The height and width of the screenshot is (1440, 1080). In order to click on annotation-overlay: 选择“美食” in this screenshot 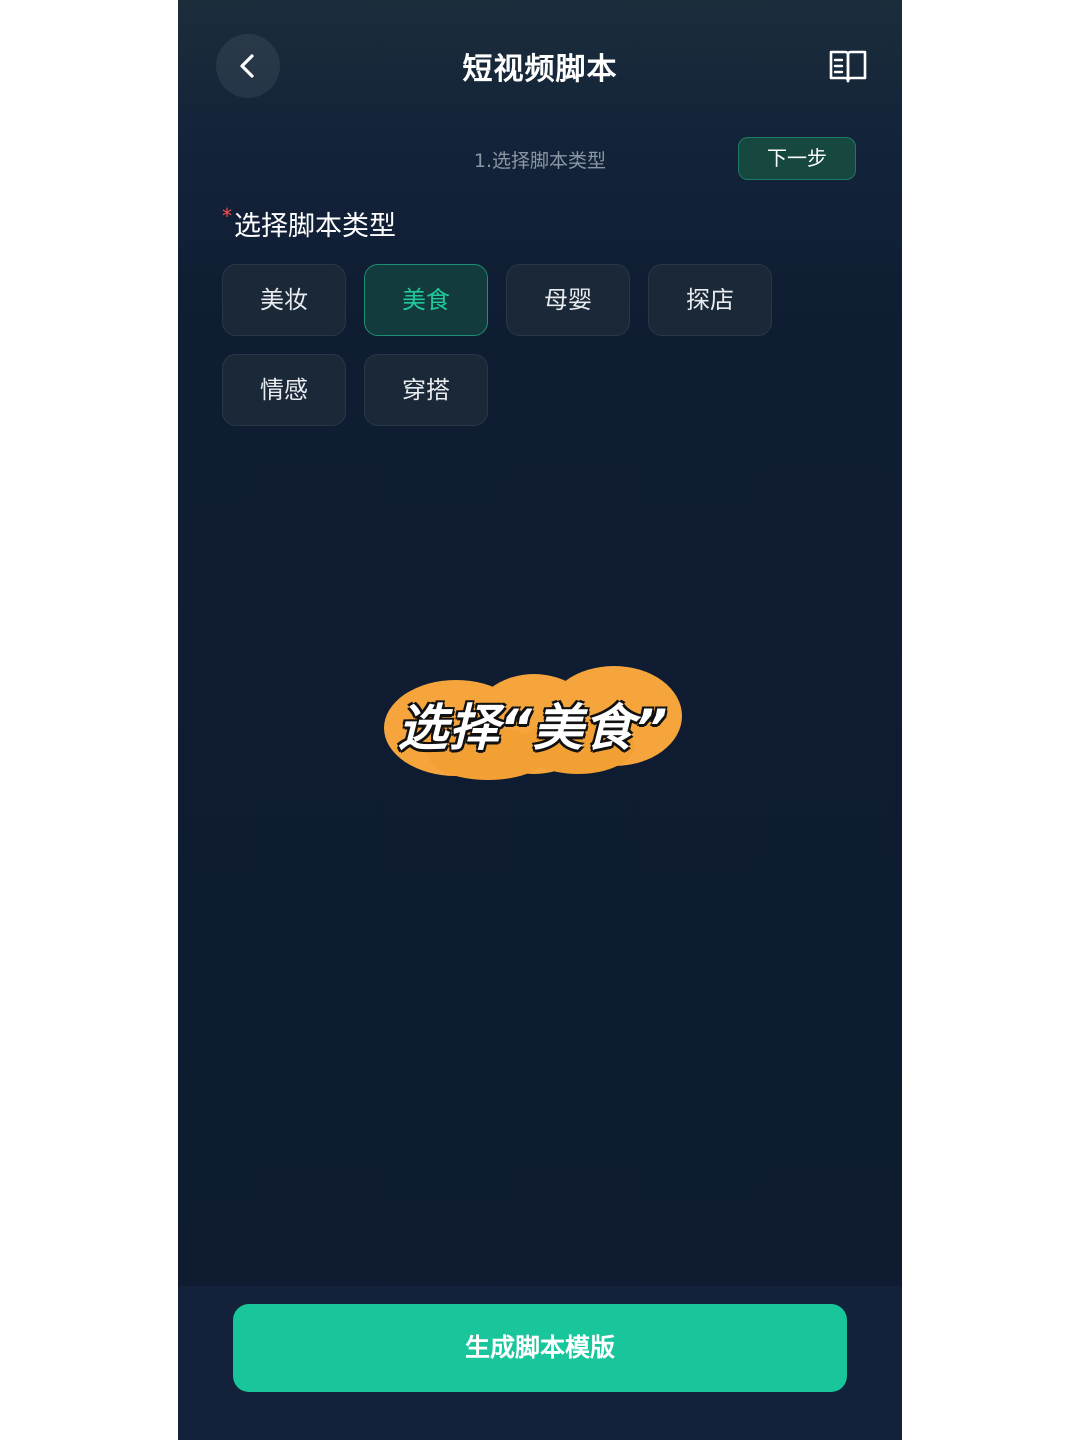, I will do `click(533, 720)`.